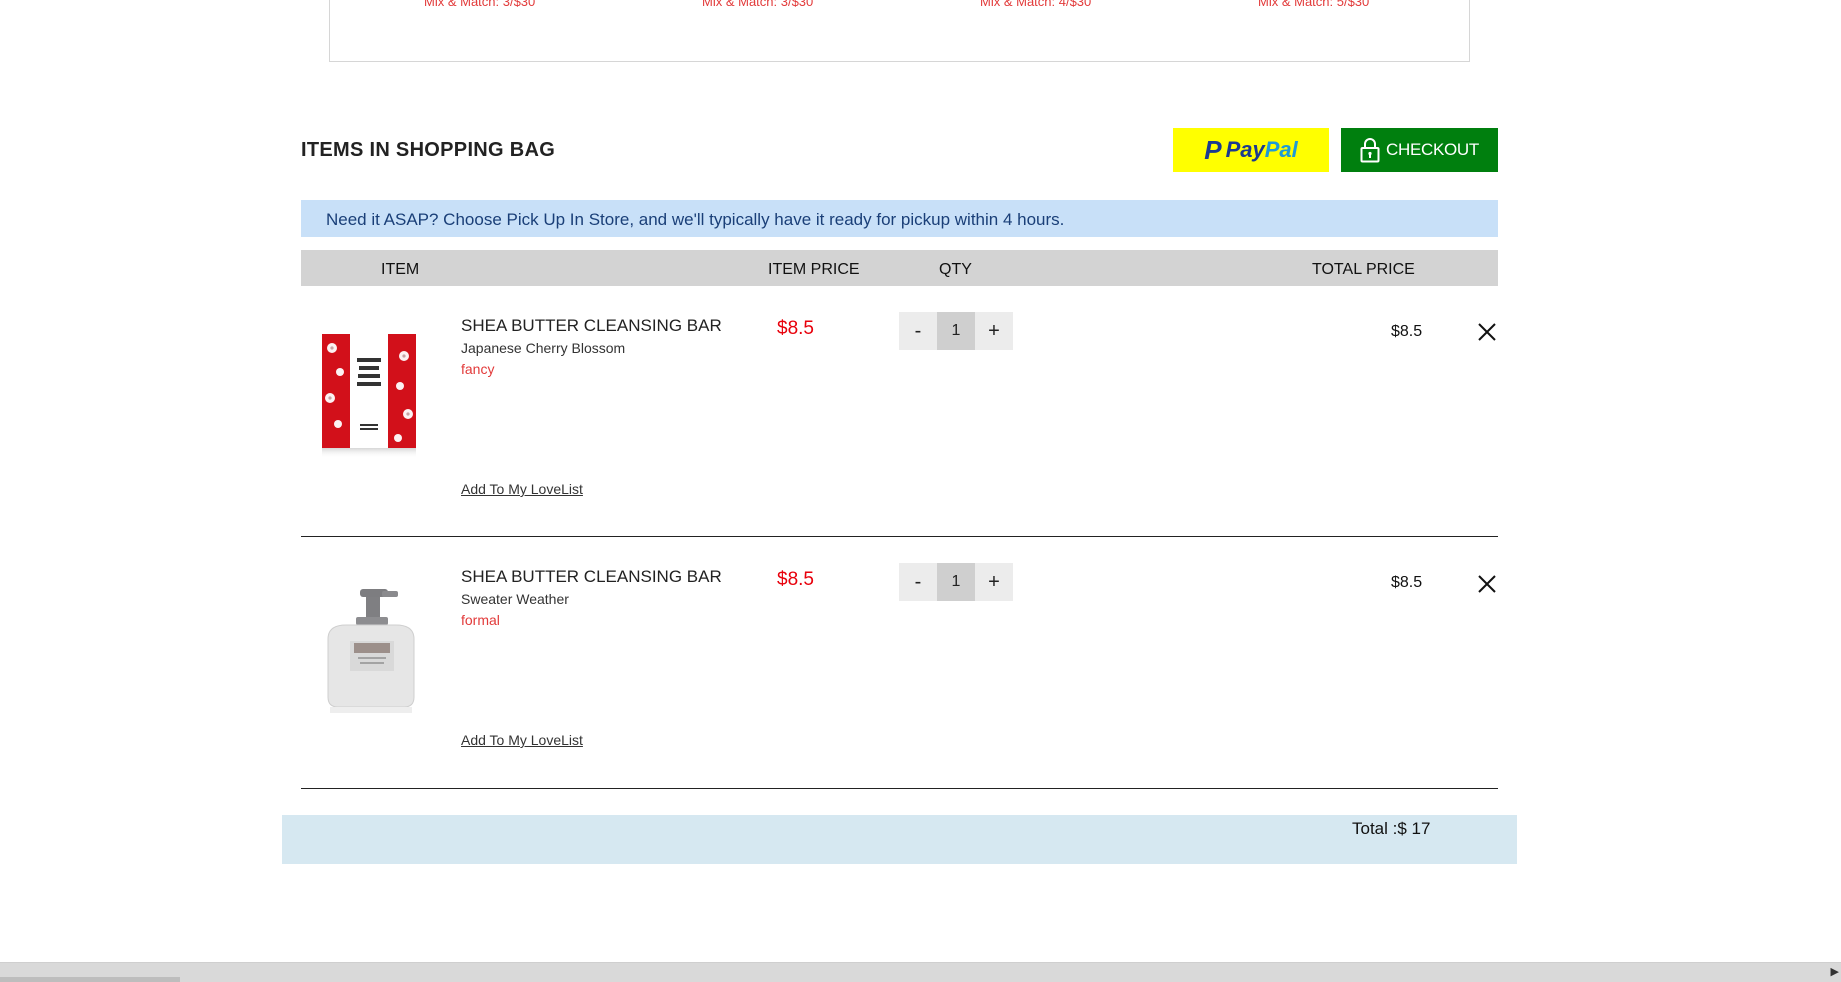 This screenshot has height=982, width=1841. What do you see at coordinates (428, 150) in the screenshot?
I see `shopping-bag-title: ITEMS IN SHOPPING BAG` at bounding box center [428, 150].